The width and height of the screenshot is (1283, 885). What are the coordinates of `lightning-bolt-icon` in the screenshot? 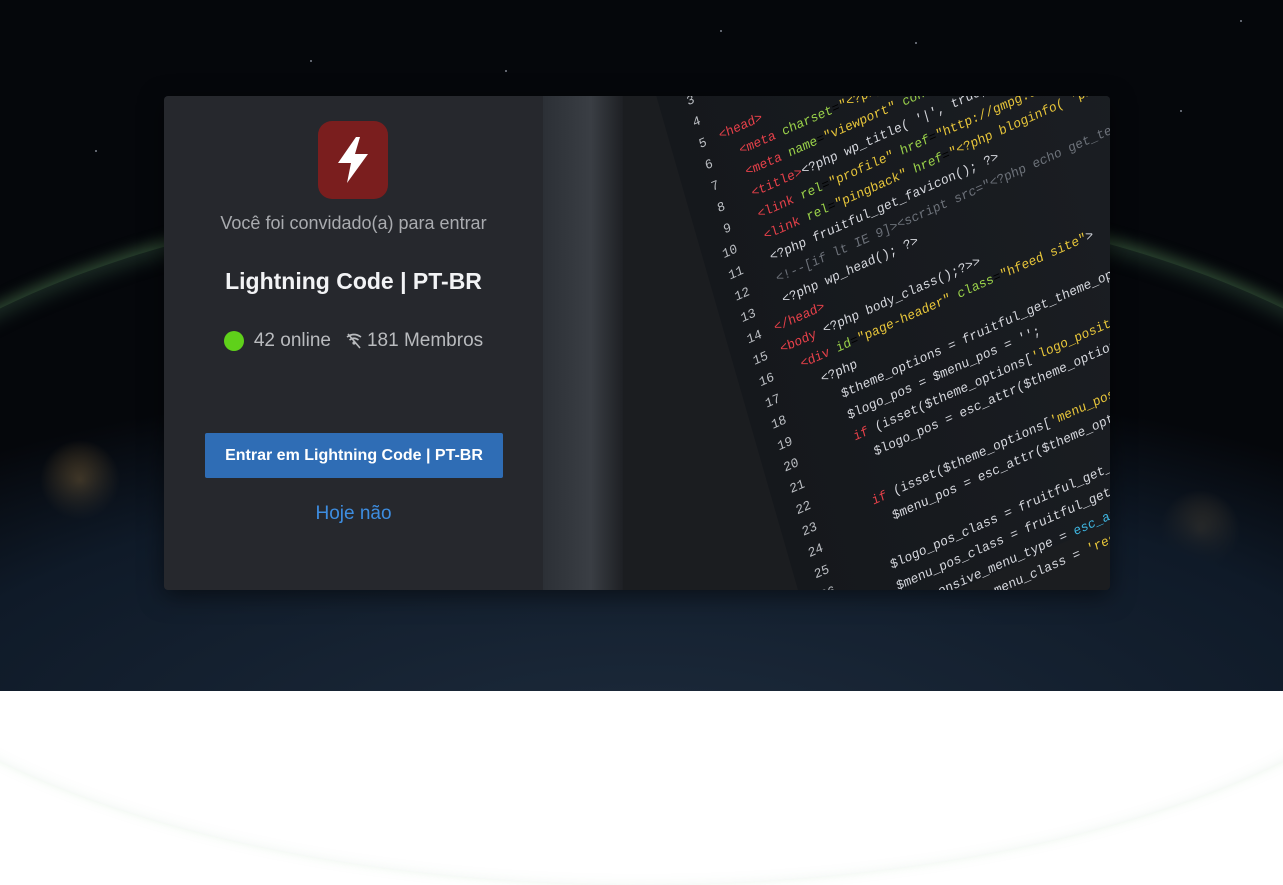 It's located at (353, 160).